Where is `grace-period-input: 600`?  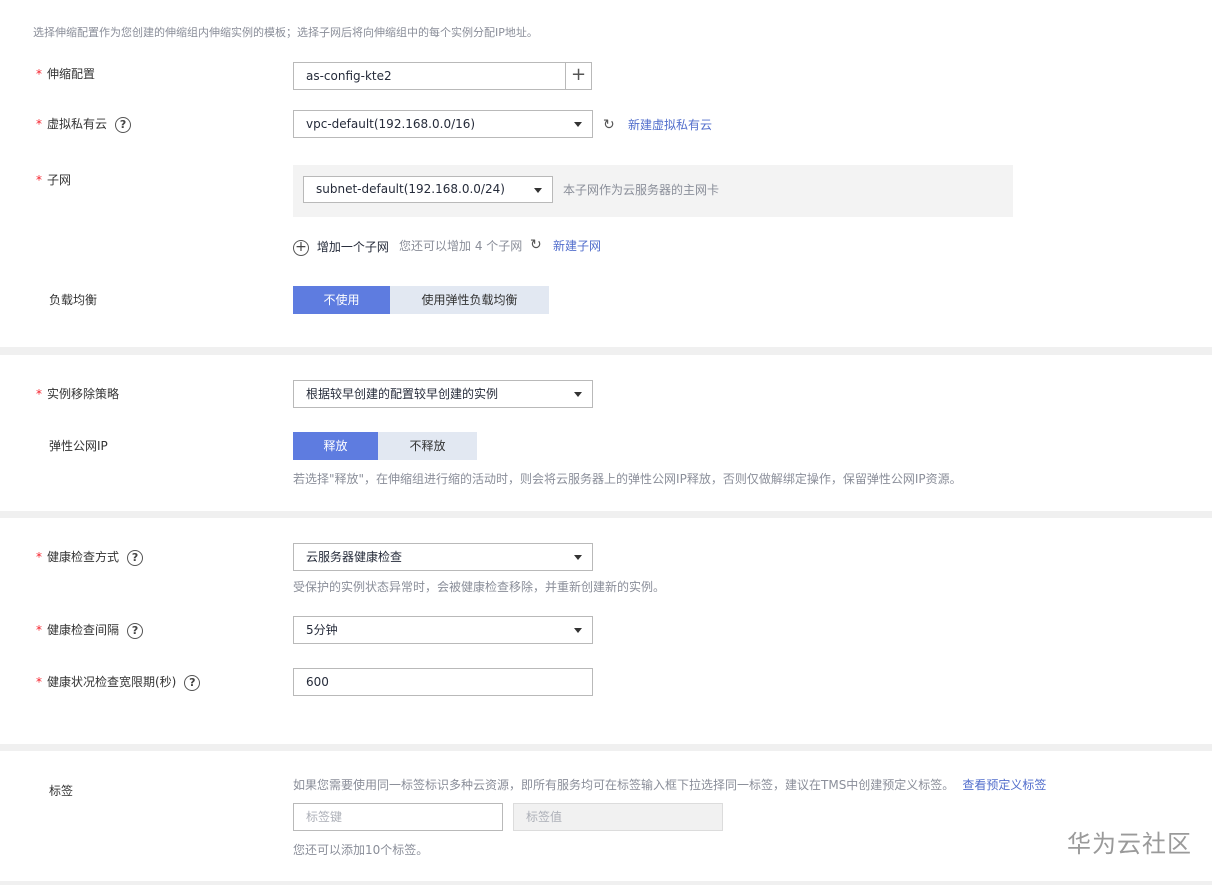 grace-period-input: 600 is located at coordinates (443, 682).